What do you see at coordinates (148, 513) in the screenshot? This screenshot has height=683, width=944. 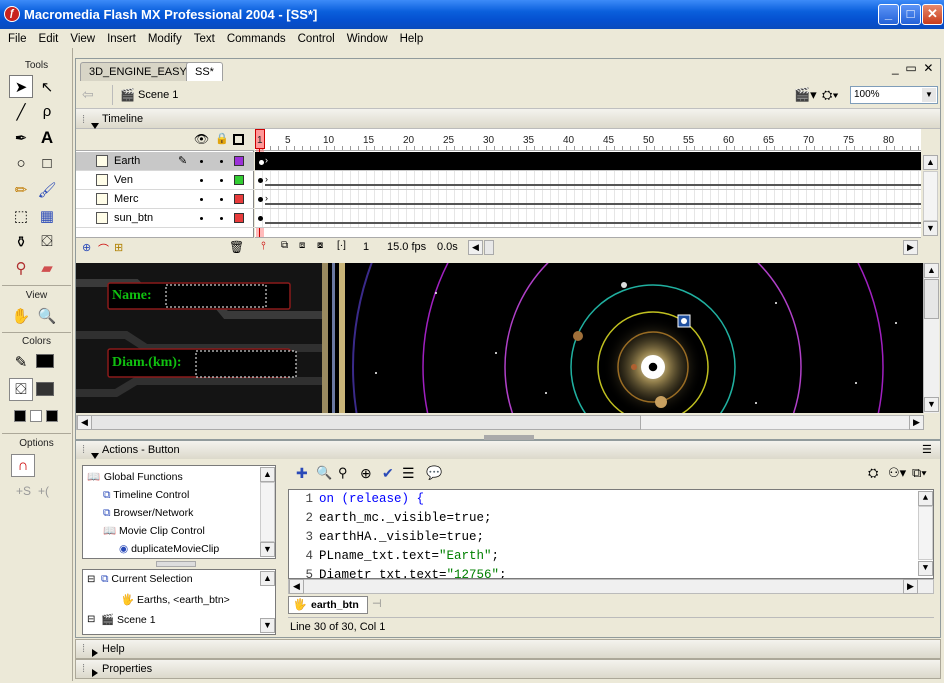 I see `list-item: ⧉ Browser/Network` at bounding box center [148, 513].